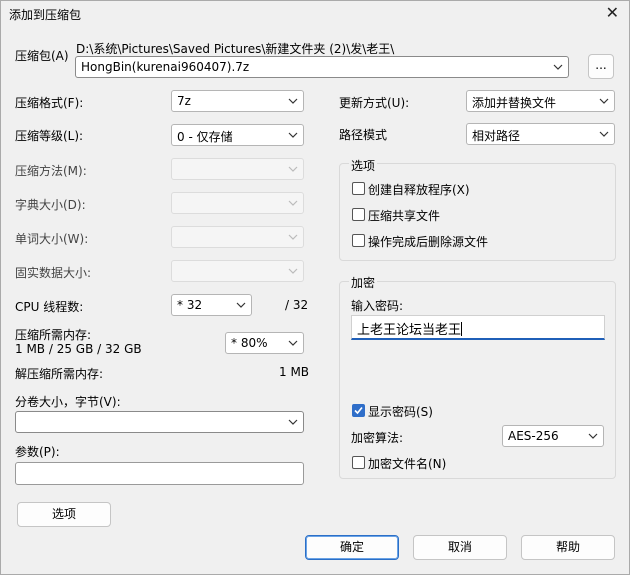 This screenshot has width=630, height=575. Describe the element at coordinates (59, 374) in the screenshot. I see `mem-decomp-label: 解压缩所需内存:` at that location.